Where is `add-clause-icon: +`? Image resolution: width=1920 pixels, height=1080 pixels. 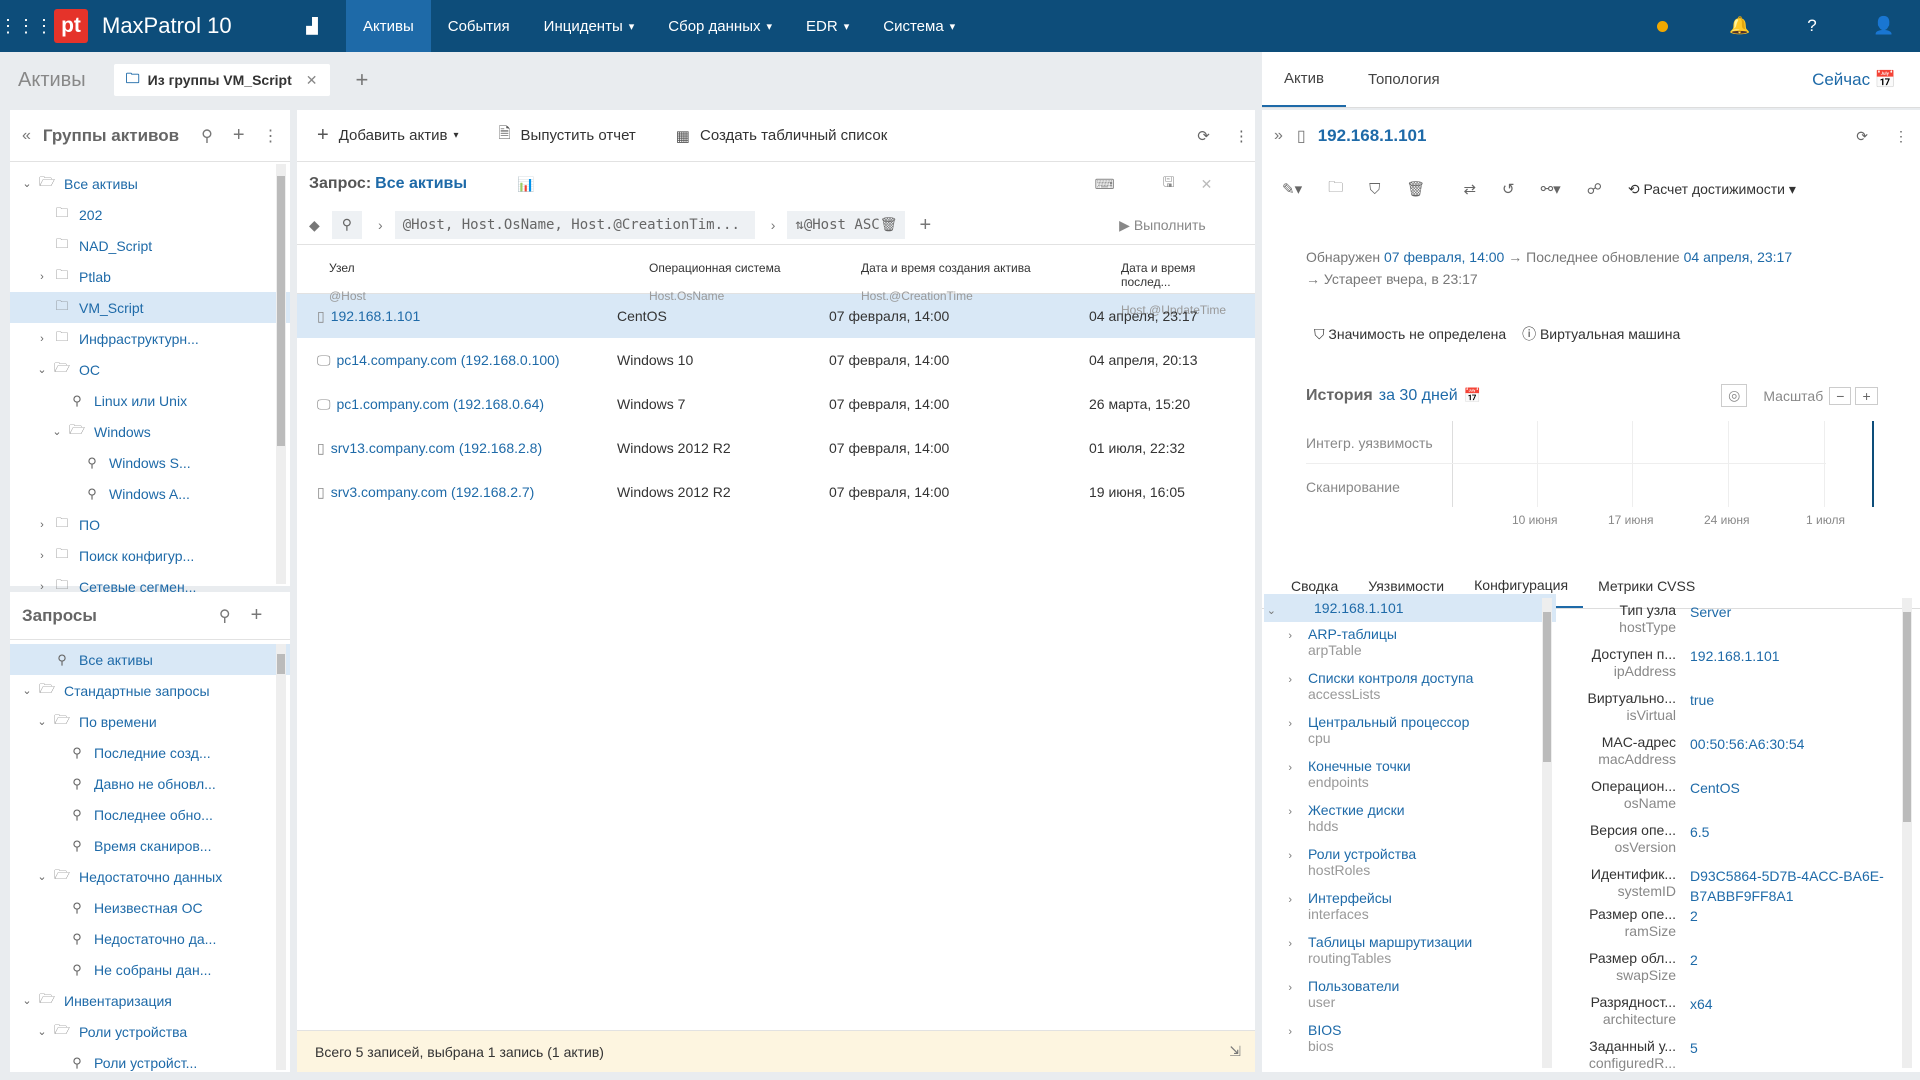 add-clause-icon: + is located at coordinates (925, 225).